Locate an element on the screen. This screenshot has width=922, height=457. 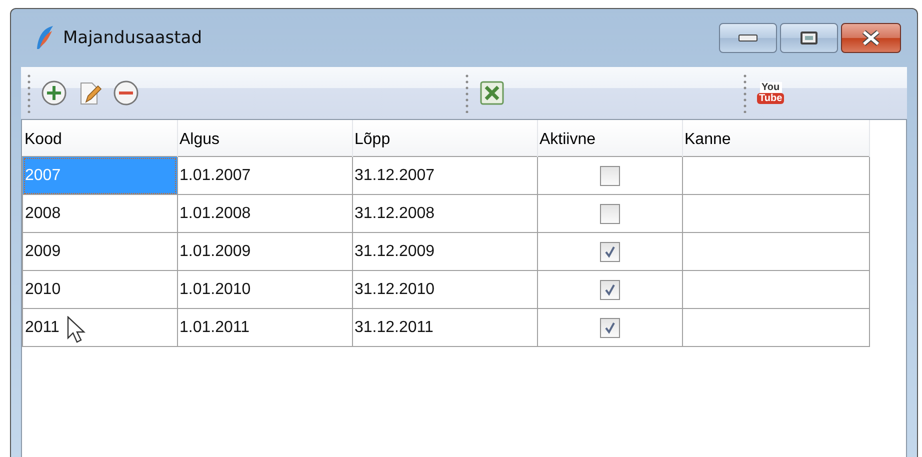
table-cell: 1.01.2010 is located at coordinates (264, 289).